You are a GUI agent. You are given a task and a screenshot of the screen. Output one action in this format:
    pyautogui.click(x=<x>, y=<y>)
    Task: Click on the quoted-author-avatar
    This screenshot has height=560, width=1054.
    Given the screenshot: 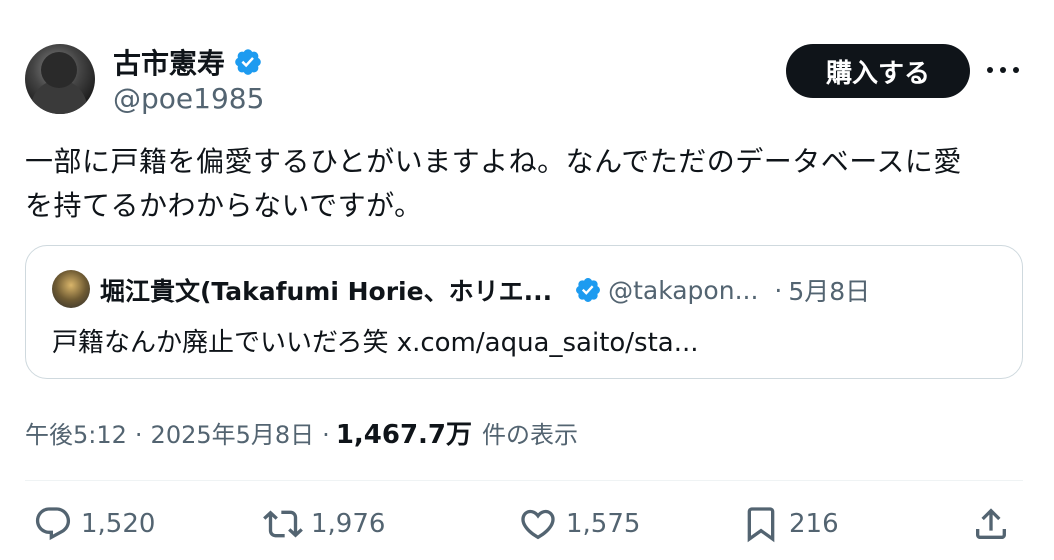 What is the action you would take?
    pyautogui.click(x=71, y=289)
    